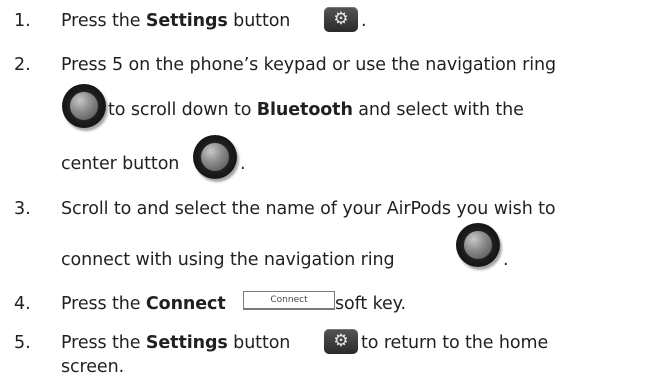 The height and width of the screenshot is (383, 647). I want to click on step-2-line-3: center button, so click(120, 164).